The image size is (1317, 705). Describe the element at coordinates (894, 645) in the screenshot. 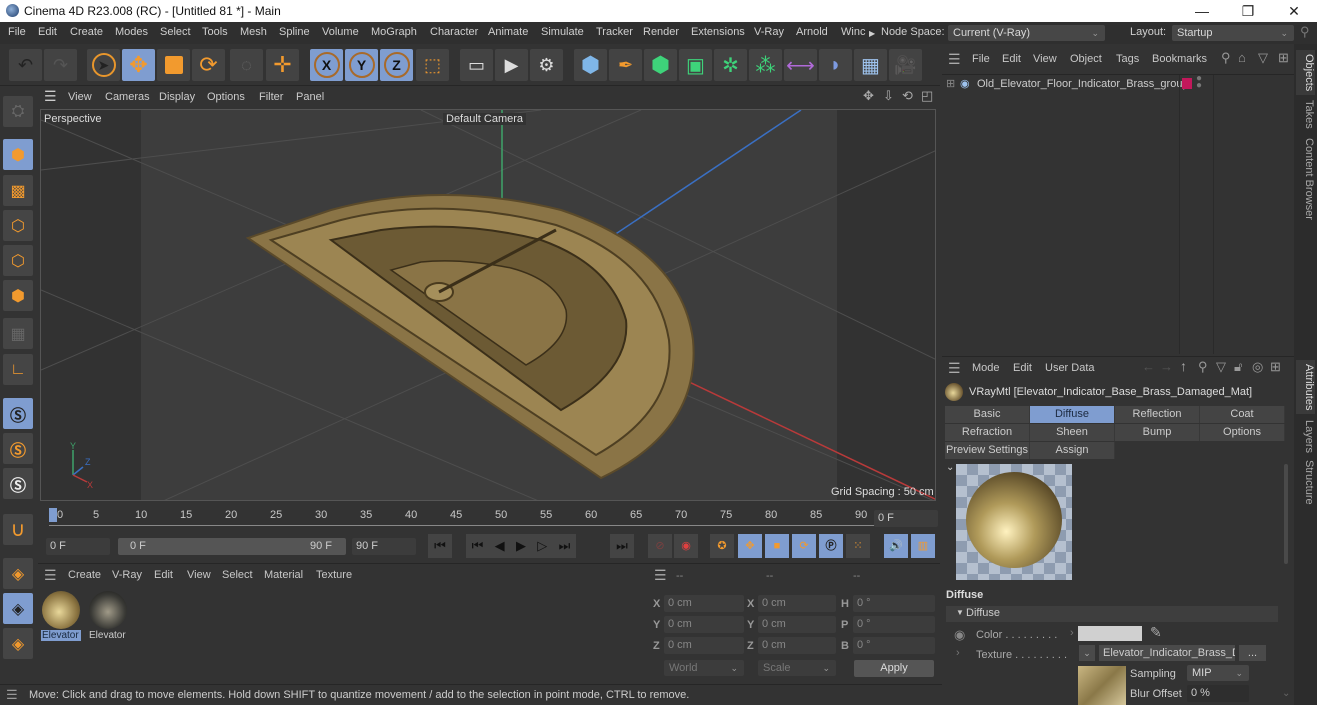

I see `rot-b-field: 0 °` at that location.